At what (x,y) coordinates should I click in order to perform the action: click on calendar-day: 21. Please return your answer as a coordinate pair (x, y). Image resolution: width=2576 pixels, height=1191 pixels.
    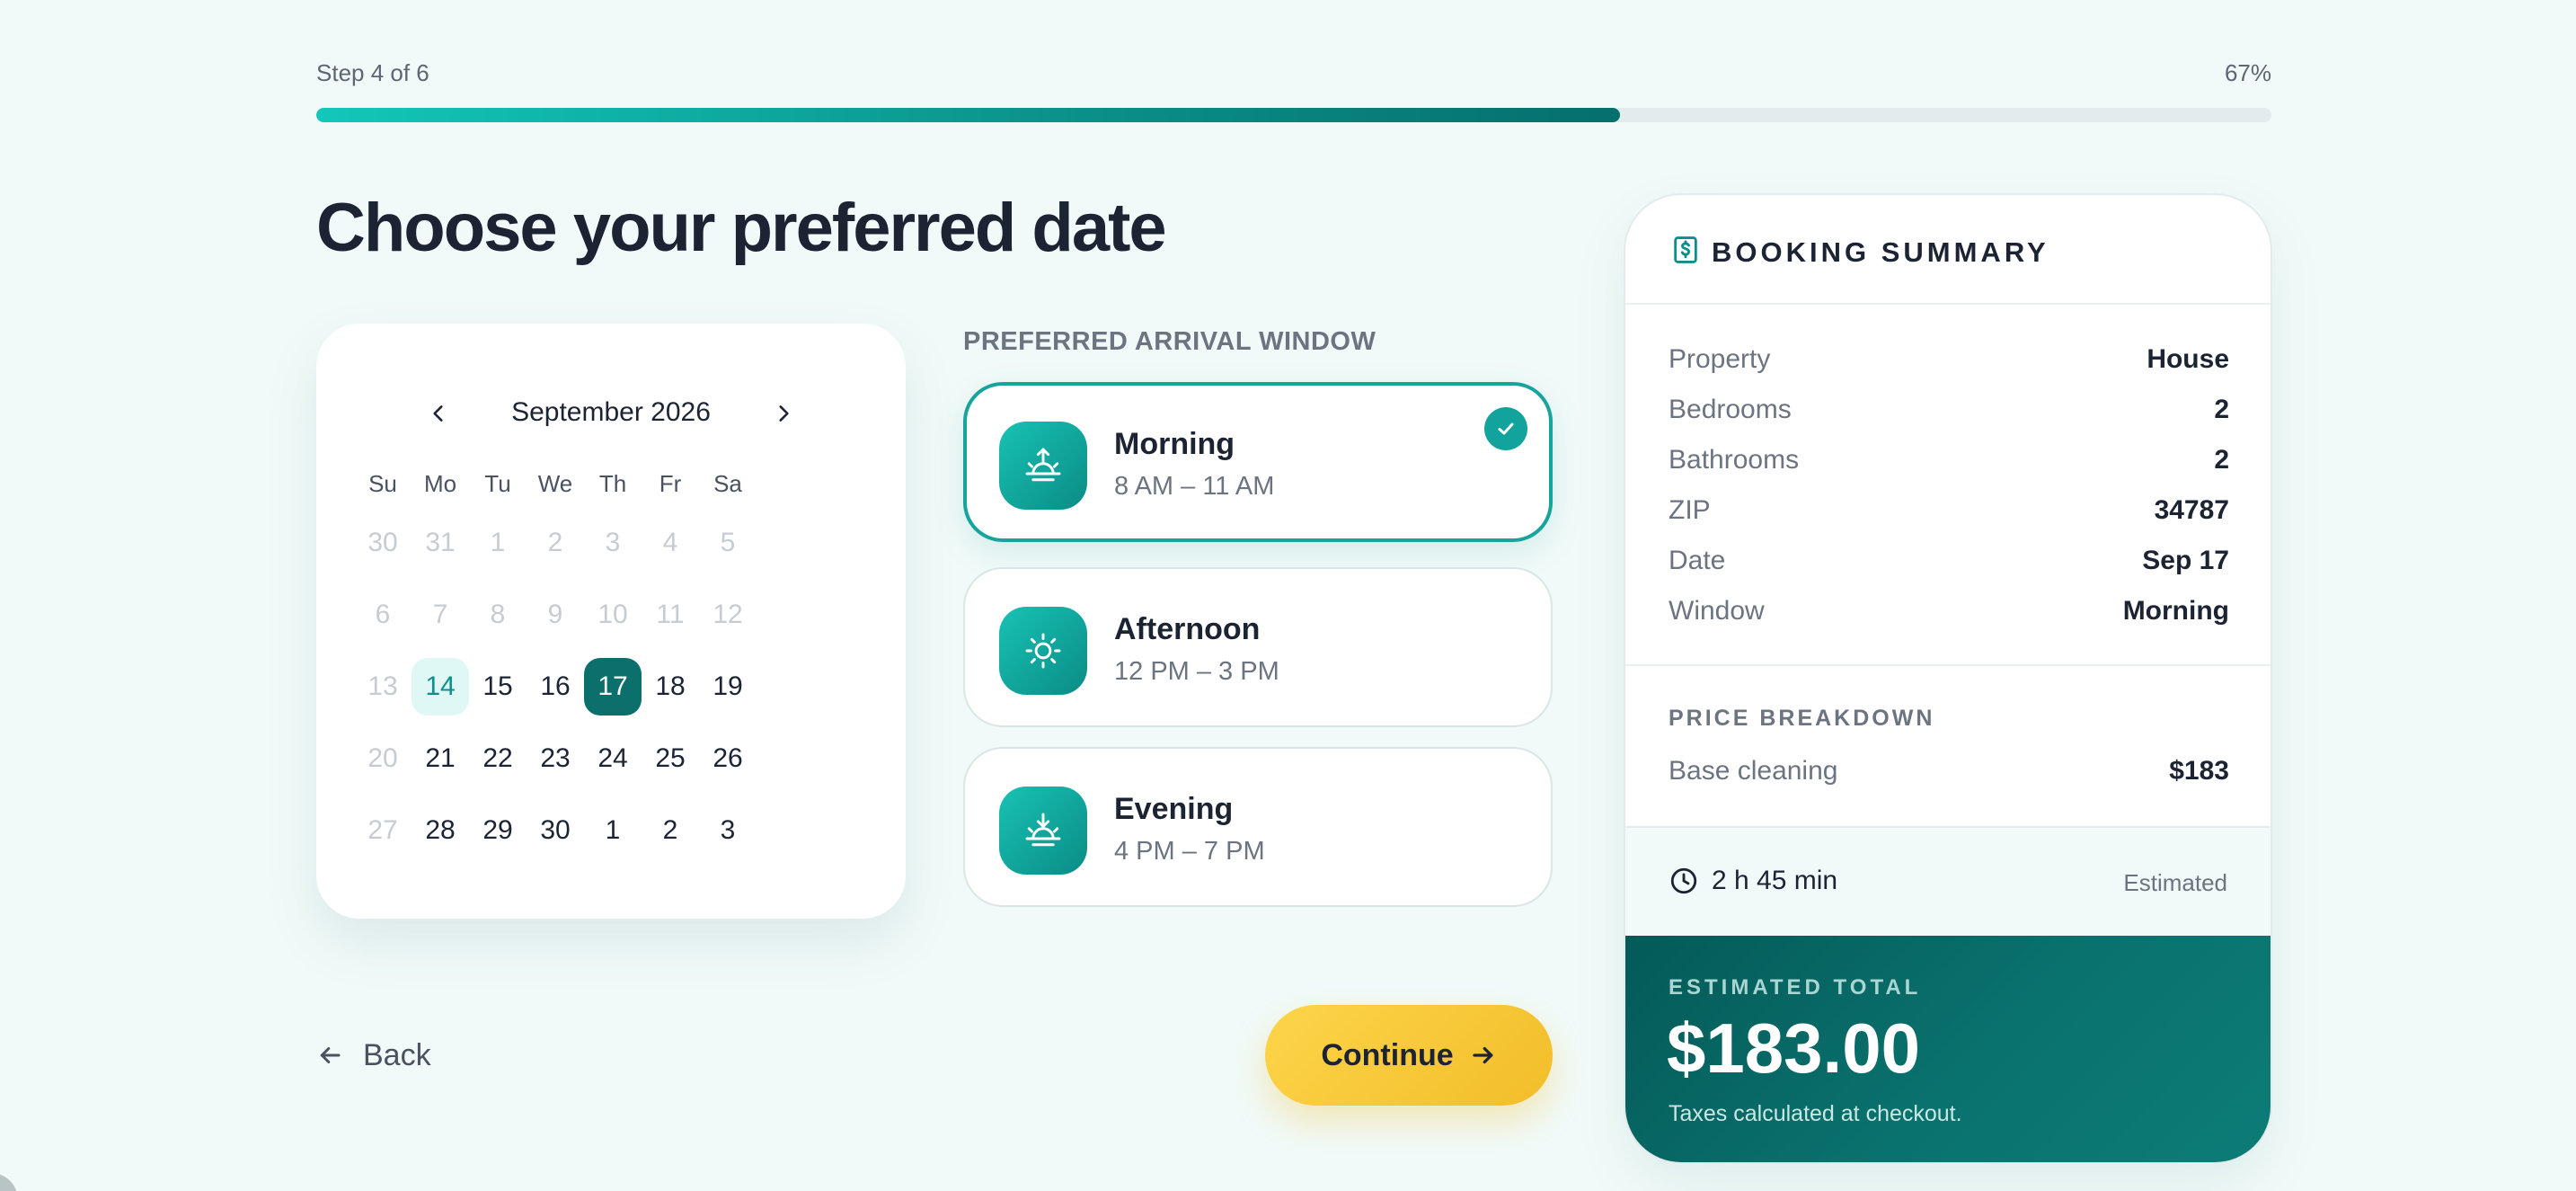
    Looking at the image, I should click on (440, 758).